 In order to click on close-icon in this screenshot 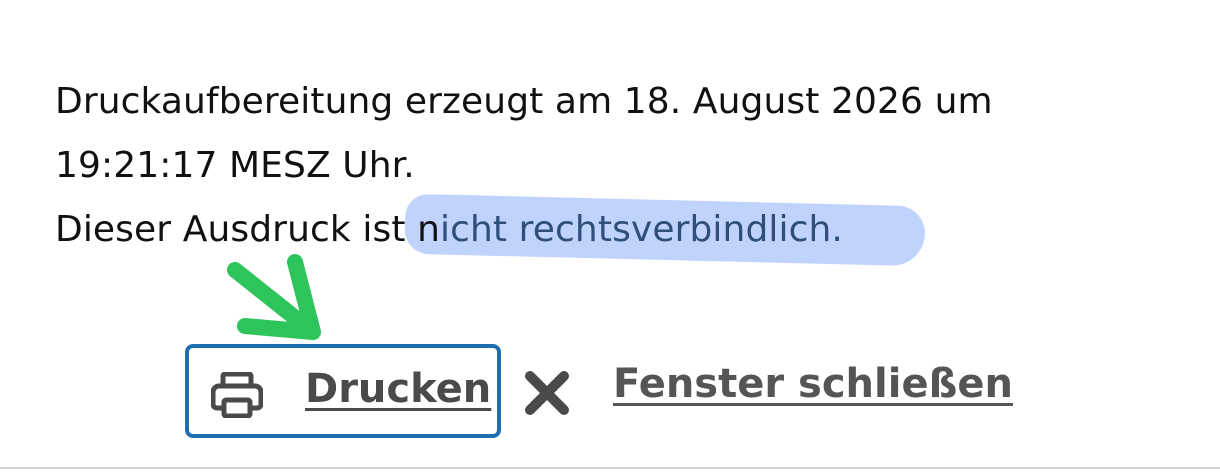, I will do `click(547, 393)`.